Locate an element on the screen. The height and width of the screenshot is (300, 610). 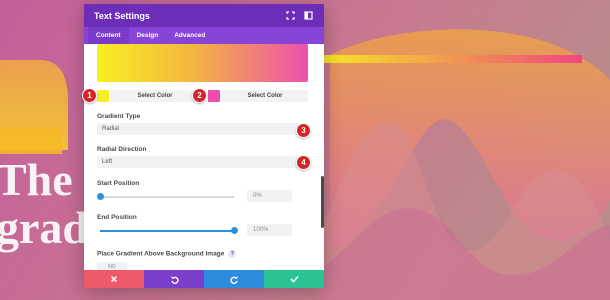
callout-marker-2: 2 is located at coordinates (199, 95).